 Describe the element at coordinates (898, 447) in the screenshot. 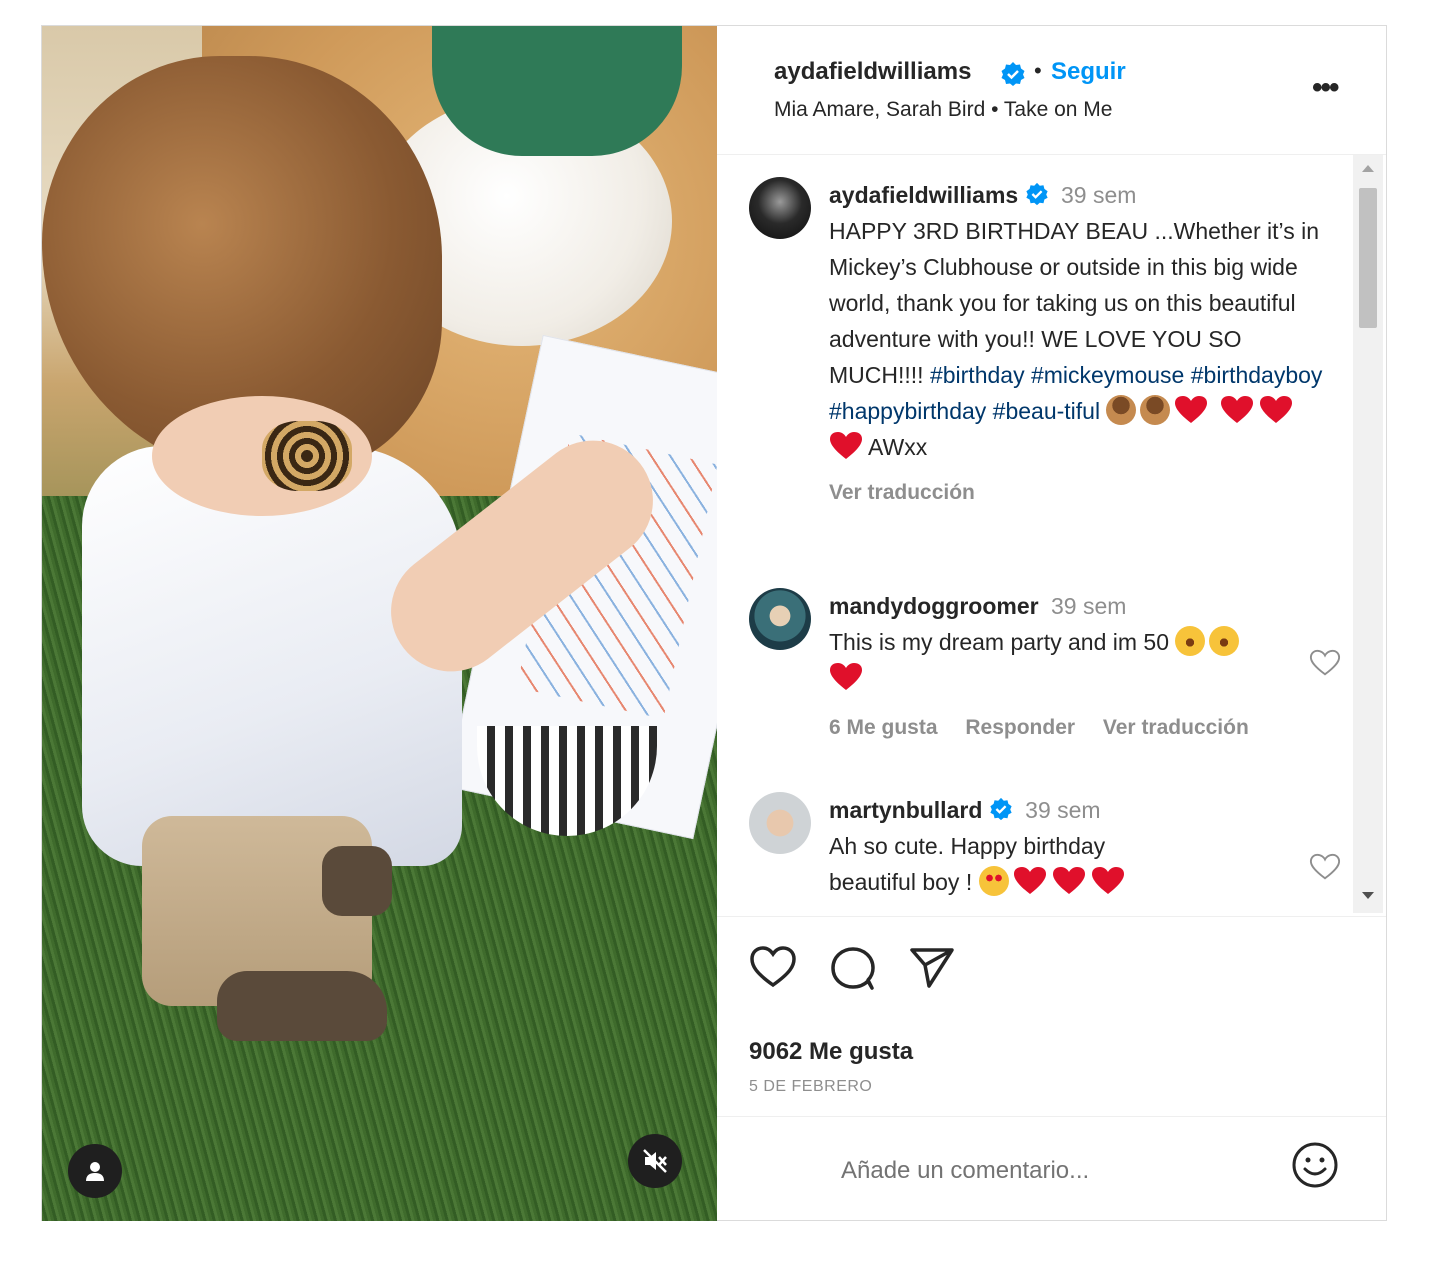

I see `caption-signoff: AWxx` at that location.